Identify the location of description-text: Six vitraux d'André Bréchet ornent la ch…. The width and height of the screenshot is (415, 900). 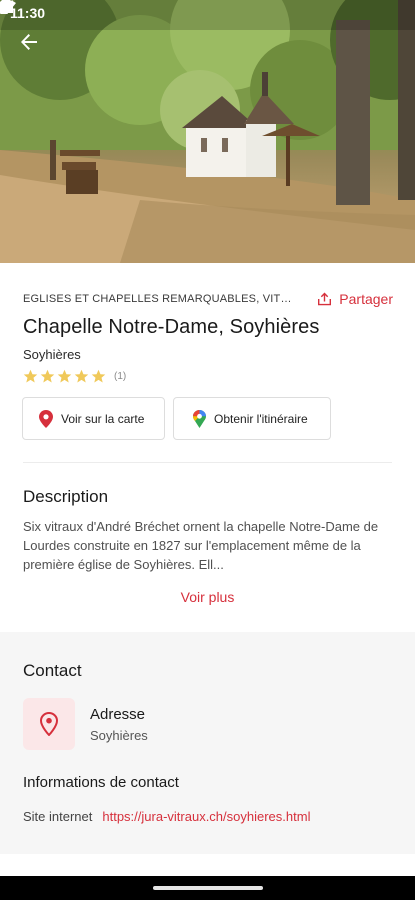
(201, 545).